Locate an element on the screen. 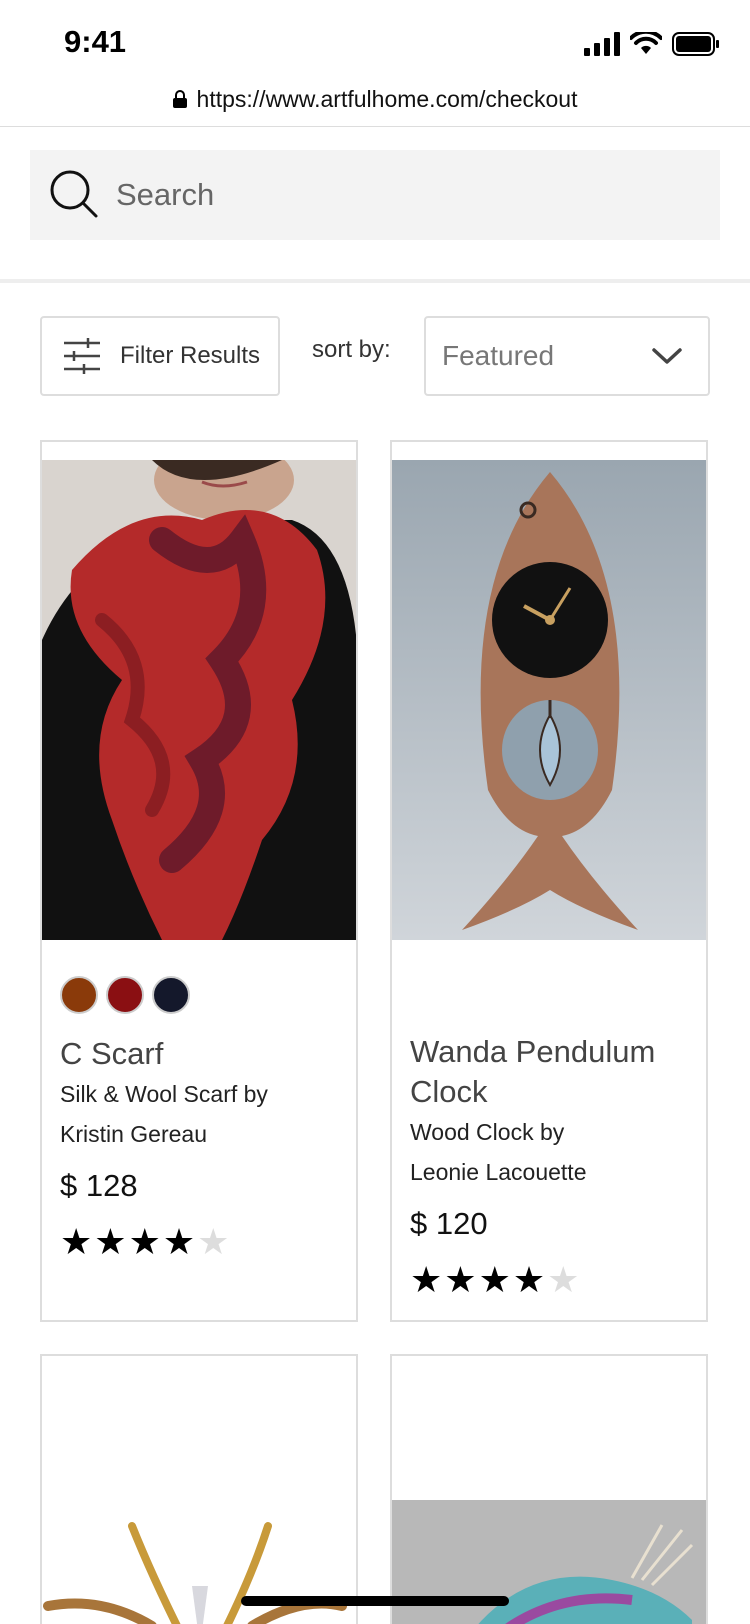 The image size is (750, 1624). filter-results-button: Filter Results is located at coordinates (160, 356).